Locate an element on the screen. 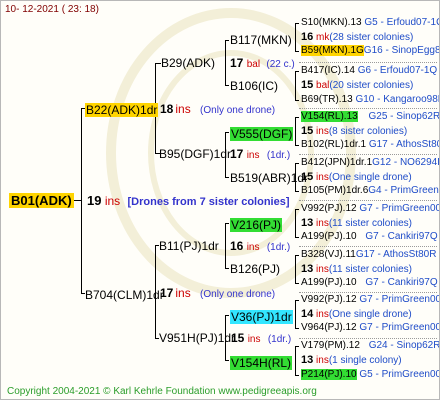 The width and height of the screenshot is (440, 400). root-queen: B01(ADK) is located at coordinates (41, 201).